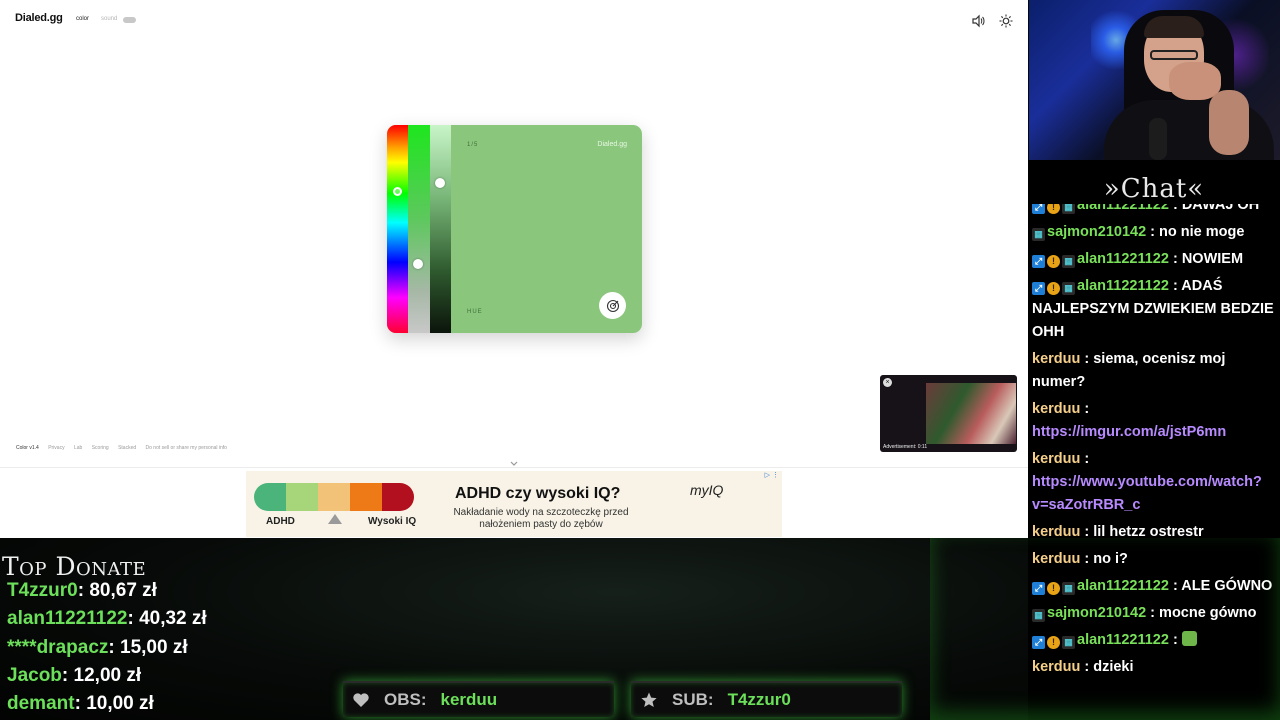  What do you see at coordinates (537, 494) in the screenshot?
I see `ad-title: ADHD czy wysoki IQ?` at bounding box center [537, 494].